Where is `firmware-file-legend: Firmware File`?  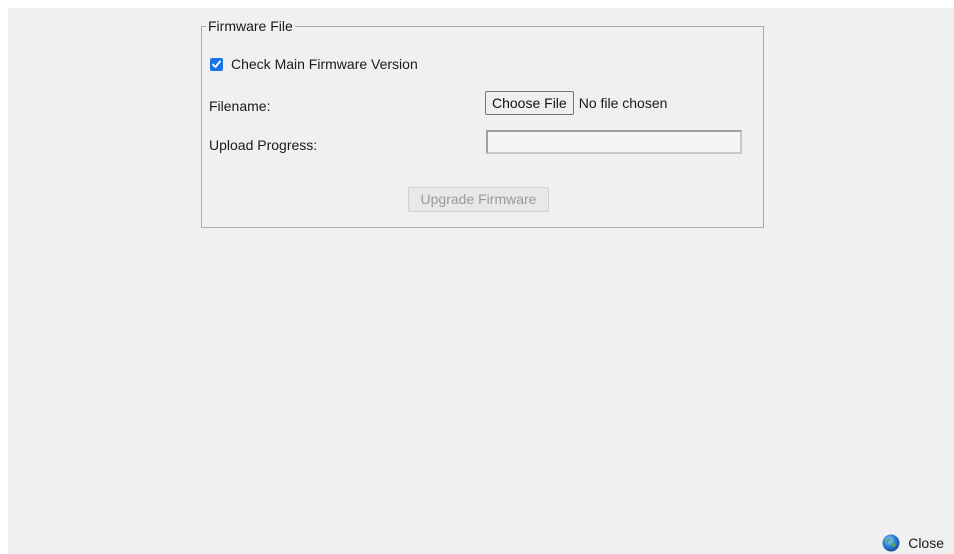 firmware-file-legend: Firmware File is located at coordinates (250, 26).